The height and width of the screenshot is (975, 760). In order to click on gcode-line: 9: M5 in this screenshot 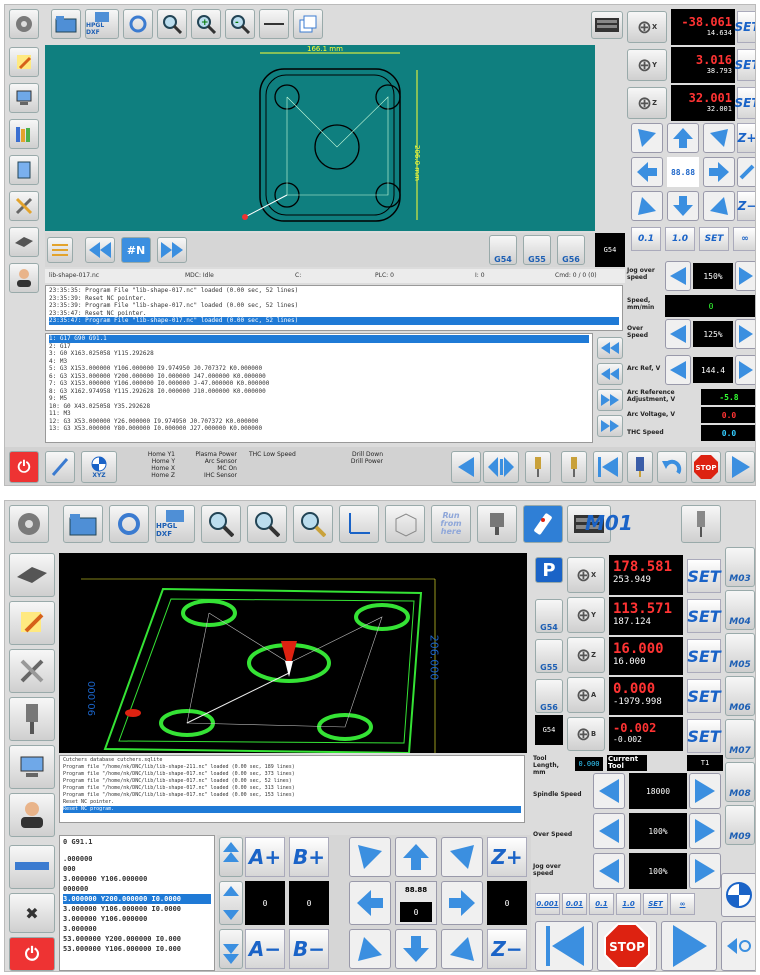, I will do `click(319, 399)`.